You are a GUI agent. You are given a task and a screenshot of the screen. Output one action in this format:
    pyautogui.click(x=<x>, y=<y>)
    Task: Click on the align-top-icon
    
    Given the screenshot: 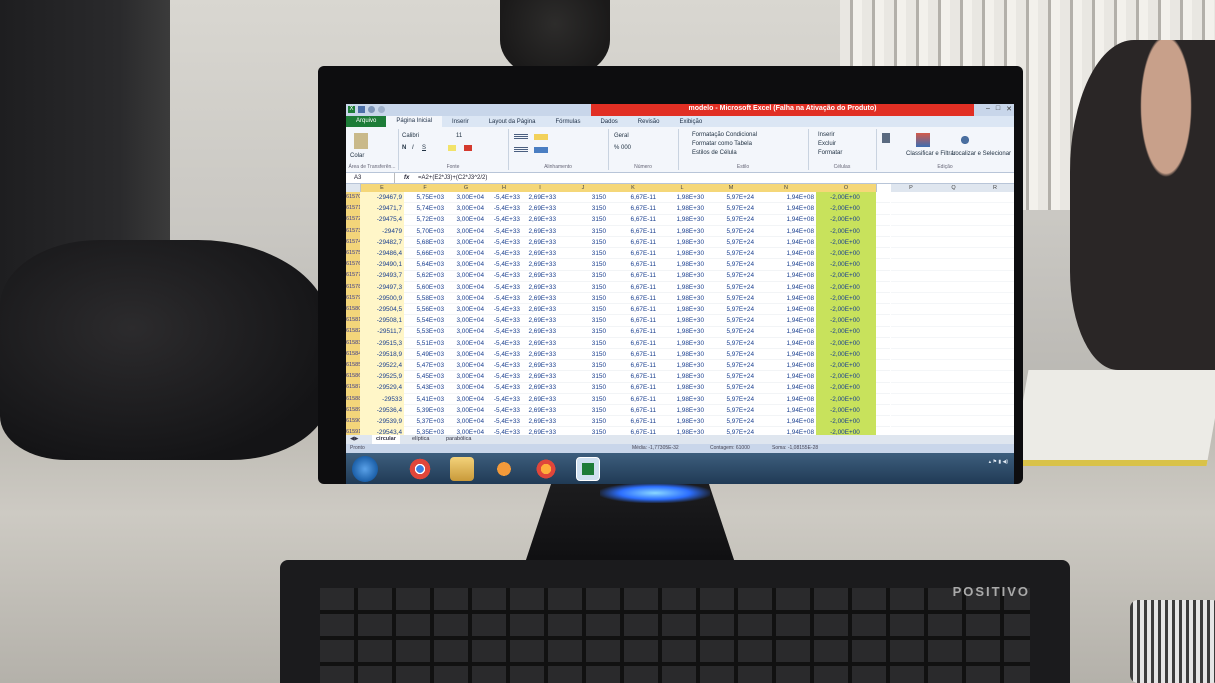 What is the action you would take?
    pyautogui.click(x=521, y=137)
    